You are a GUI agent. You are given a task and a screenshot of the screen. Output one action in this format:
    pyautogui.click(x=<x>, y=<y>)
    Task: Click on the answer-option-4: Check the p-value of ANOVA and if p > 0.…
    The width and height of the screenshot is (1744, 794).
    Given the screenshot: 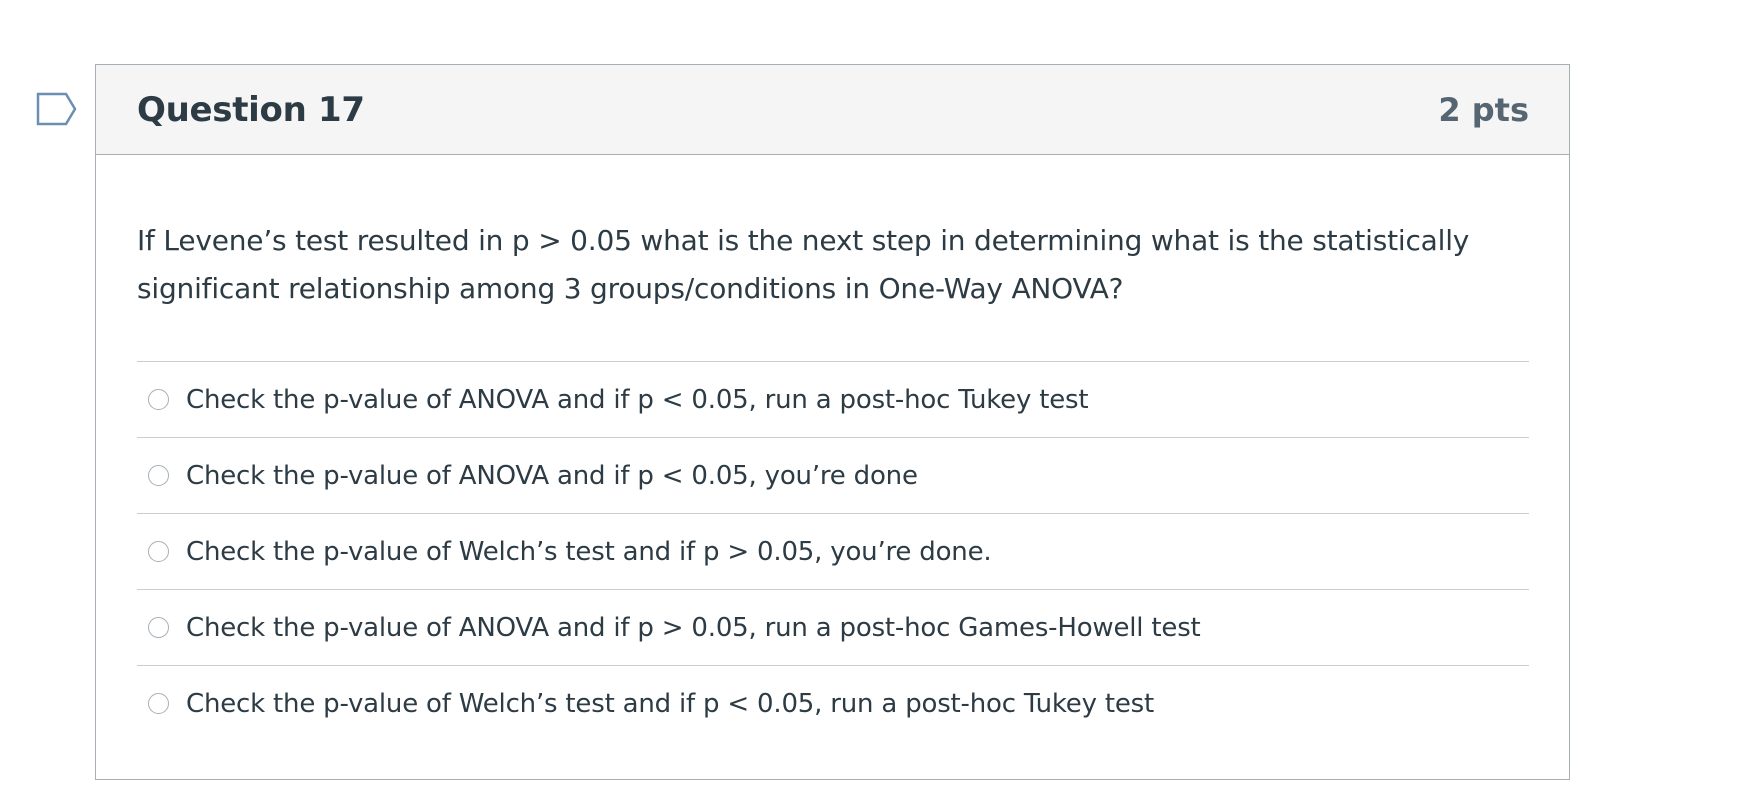 What is the action you would take?
    pyautogui.click(x=833, y=628)
    